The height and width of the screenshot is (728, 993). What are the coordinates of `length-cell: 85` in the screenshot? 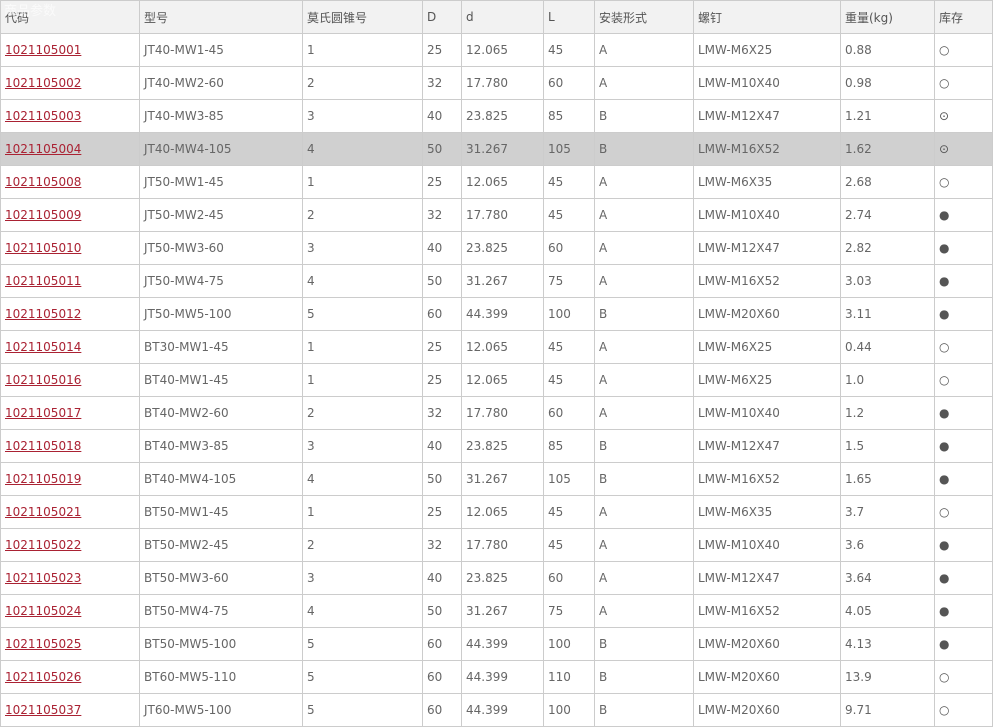 It's located at (569, 446).